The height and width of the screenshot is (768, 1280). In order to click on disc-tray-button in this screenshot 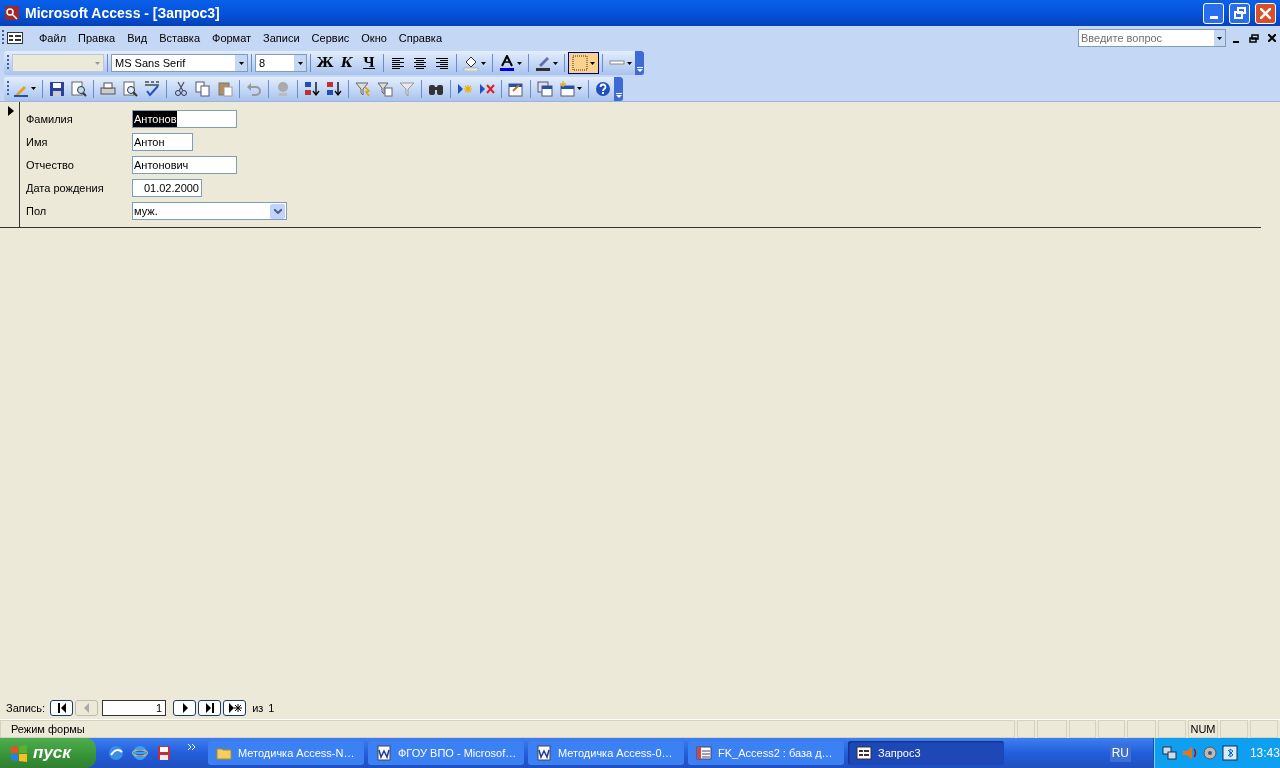, I will do `click(1210, 753)`.